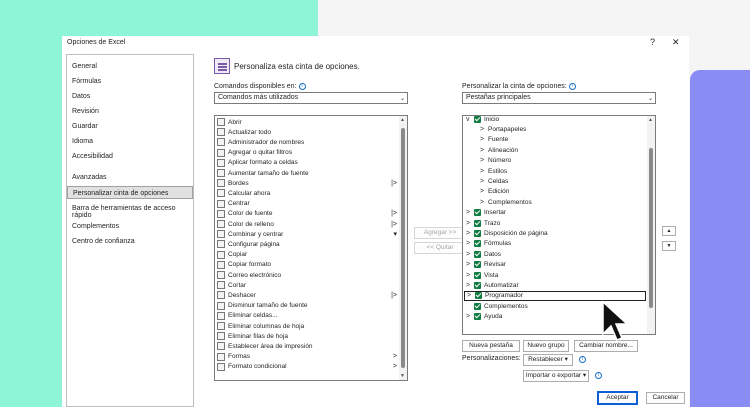  Describe the element at coordinates (556, 376) in the screenshot. I see `import-export-button: Importar o exportar ▾` at that location.